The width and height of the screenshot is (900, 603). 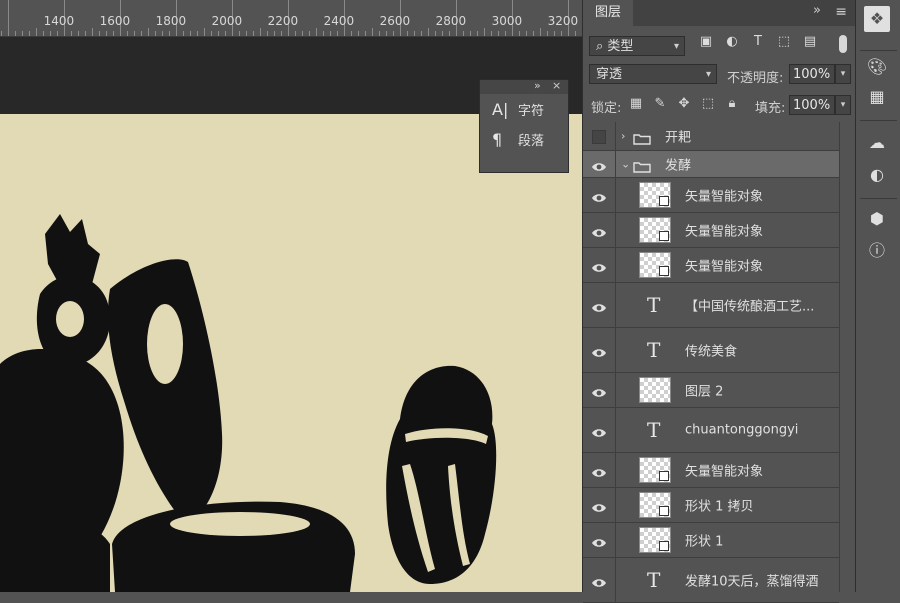 I want to click on tab-layers: 图层, so click(x=608, y=13).